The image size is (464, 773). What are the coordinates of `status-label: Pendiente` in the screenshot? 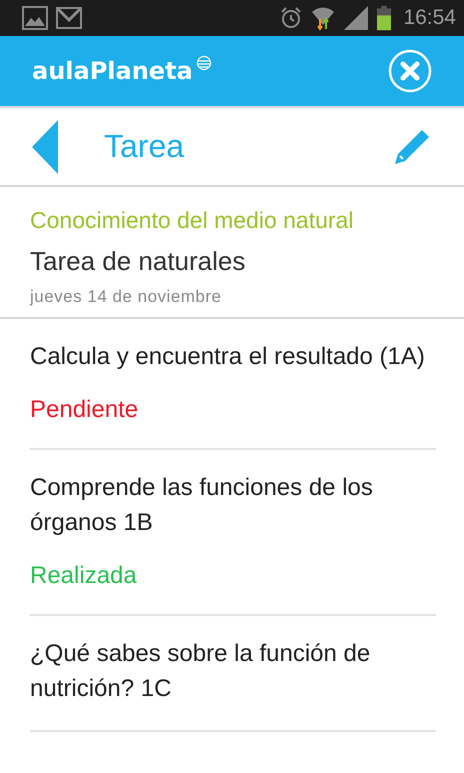 It's located at (85, 410).